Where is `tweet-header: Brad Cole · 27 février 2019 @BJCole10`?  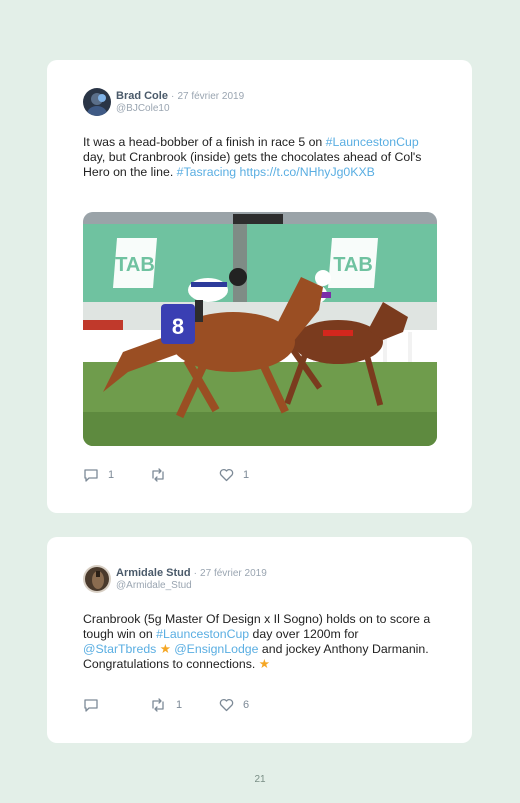
tweet-header: Brad Cole · 27 février 2019 @BJCole10 is located at coordinates (263, 103).